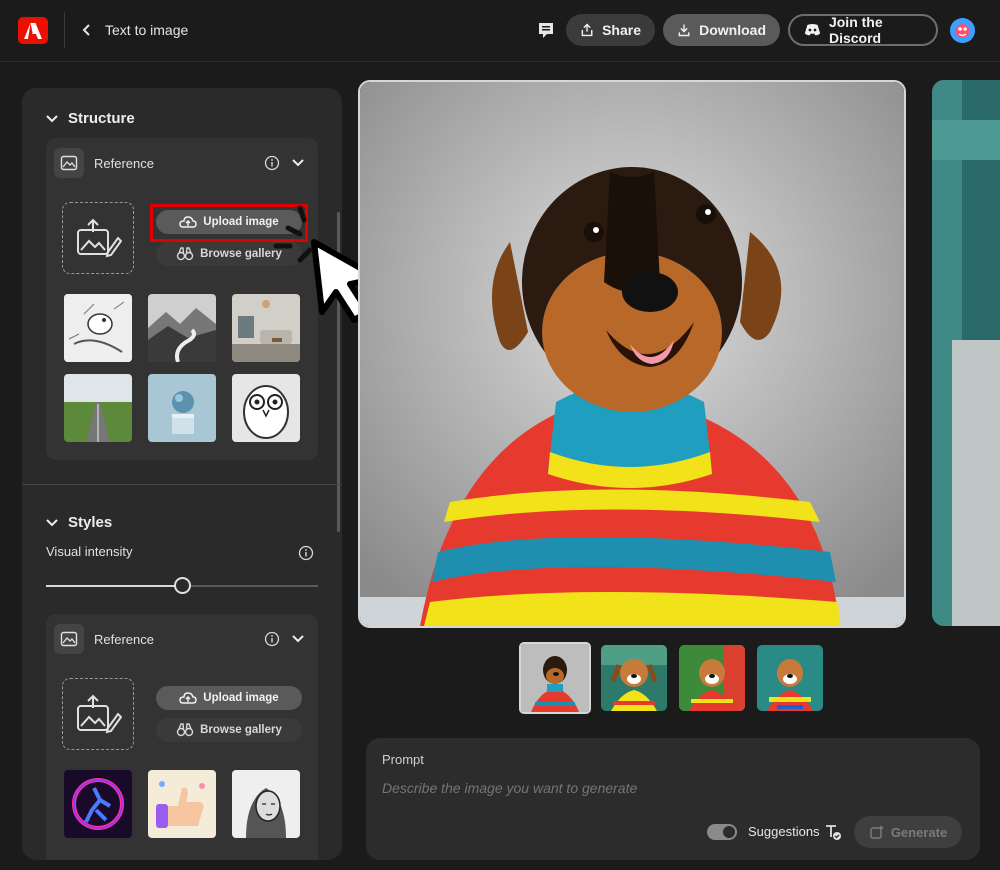 This screenshot has height=870, width=1000. What do you see at coordinates (89, 551) in the screenshot?
I see `visual-intensity-label: Visual intensity` at bounding box center [89, 551].